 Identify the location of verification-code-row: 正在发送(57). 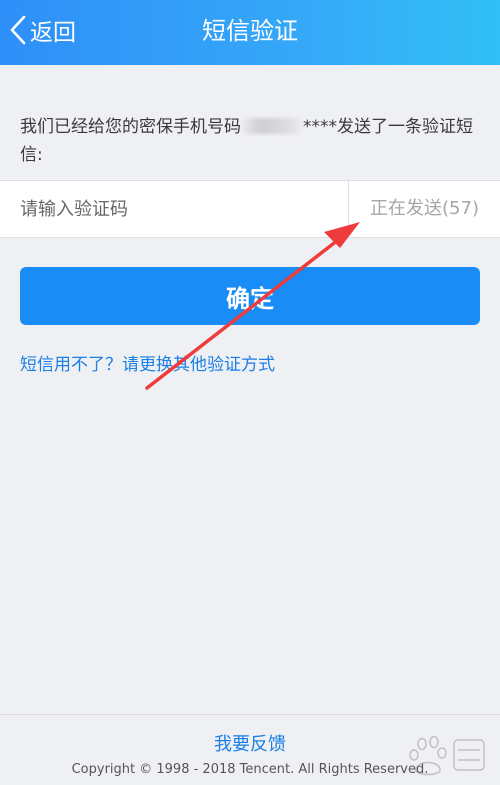
(250, 209).